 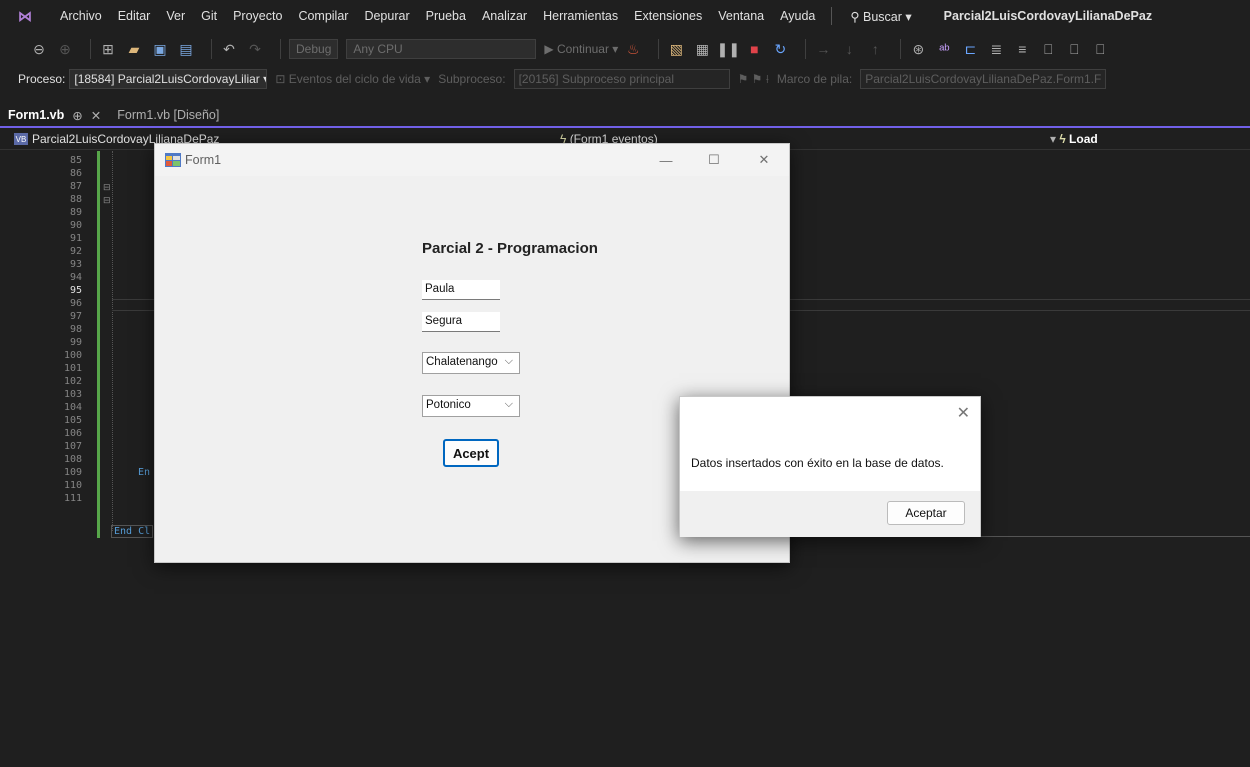 I want to click on open-file-icon: ▰, so click(x=134, y=49).